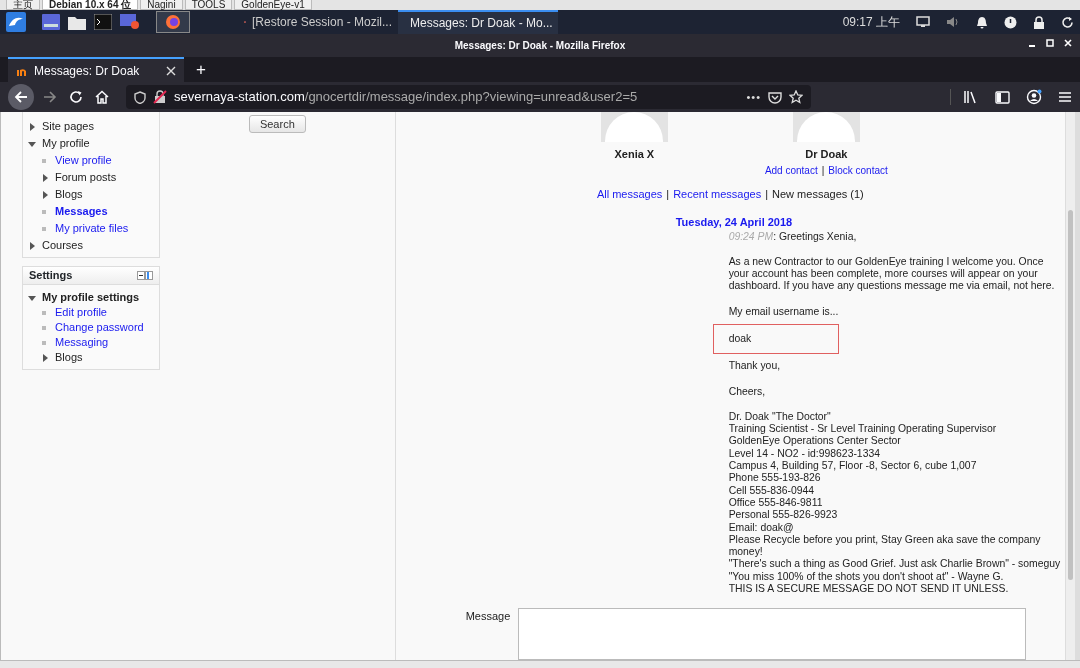 The width and height of the screenshot is (1080, 668). What do you see at coordinates (1070, 386) in the screenshot?
I see `scrollbar` at bounding box center [1070, 386].